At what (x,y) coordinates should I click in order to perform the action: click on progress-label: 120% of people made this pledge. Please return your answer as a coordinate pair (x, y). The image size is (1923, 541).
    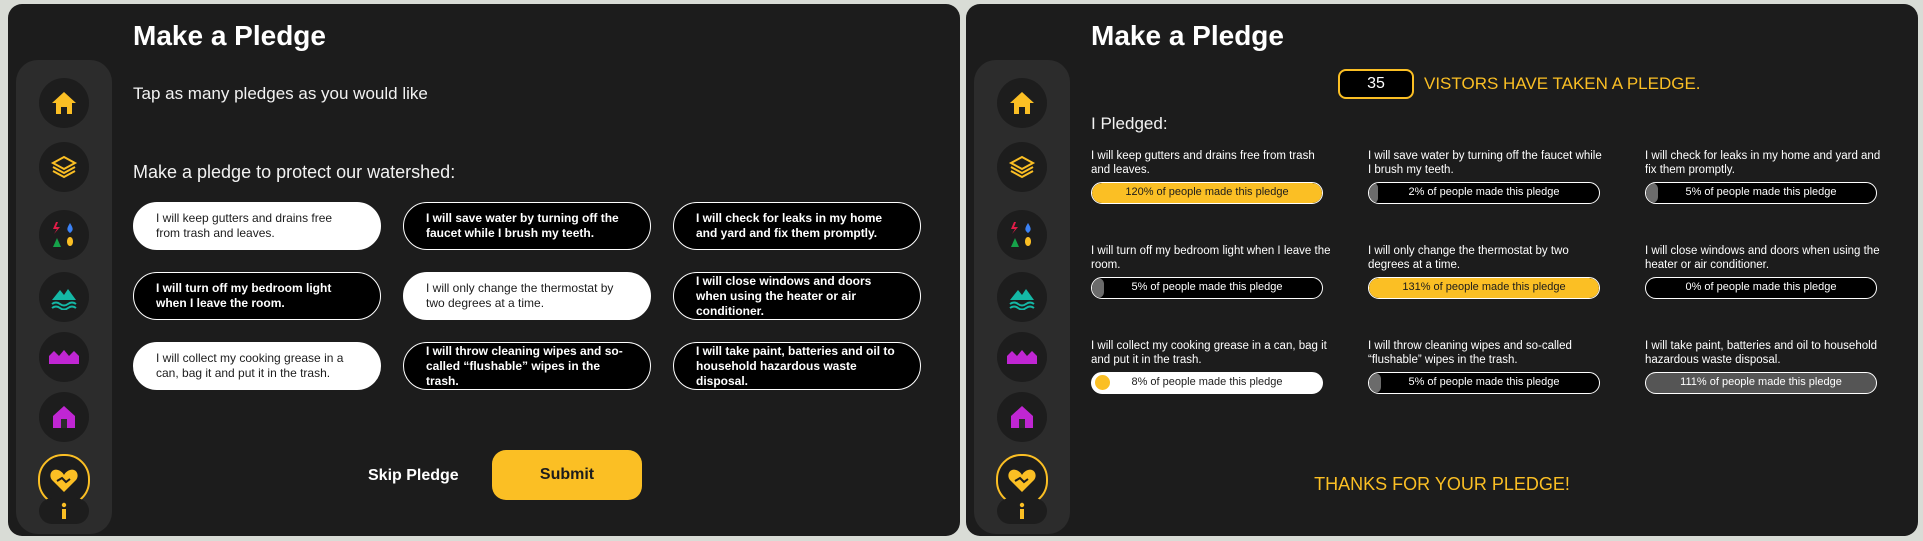
    Looking at the image, I should click on (1207, 192).